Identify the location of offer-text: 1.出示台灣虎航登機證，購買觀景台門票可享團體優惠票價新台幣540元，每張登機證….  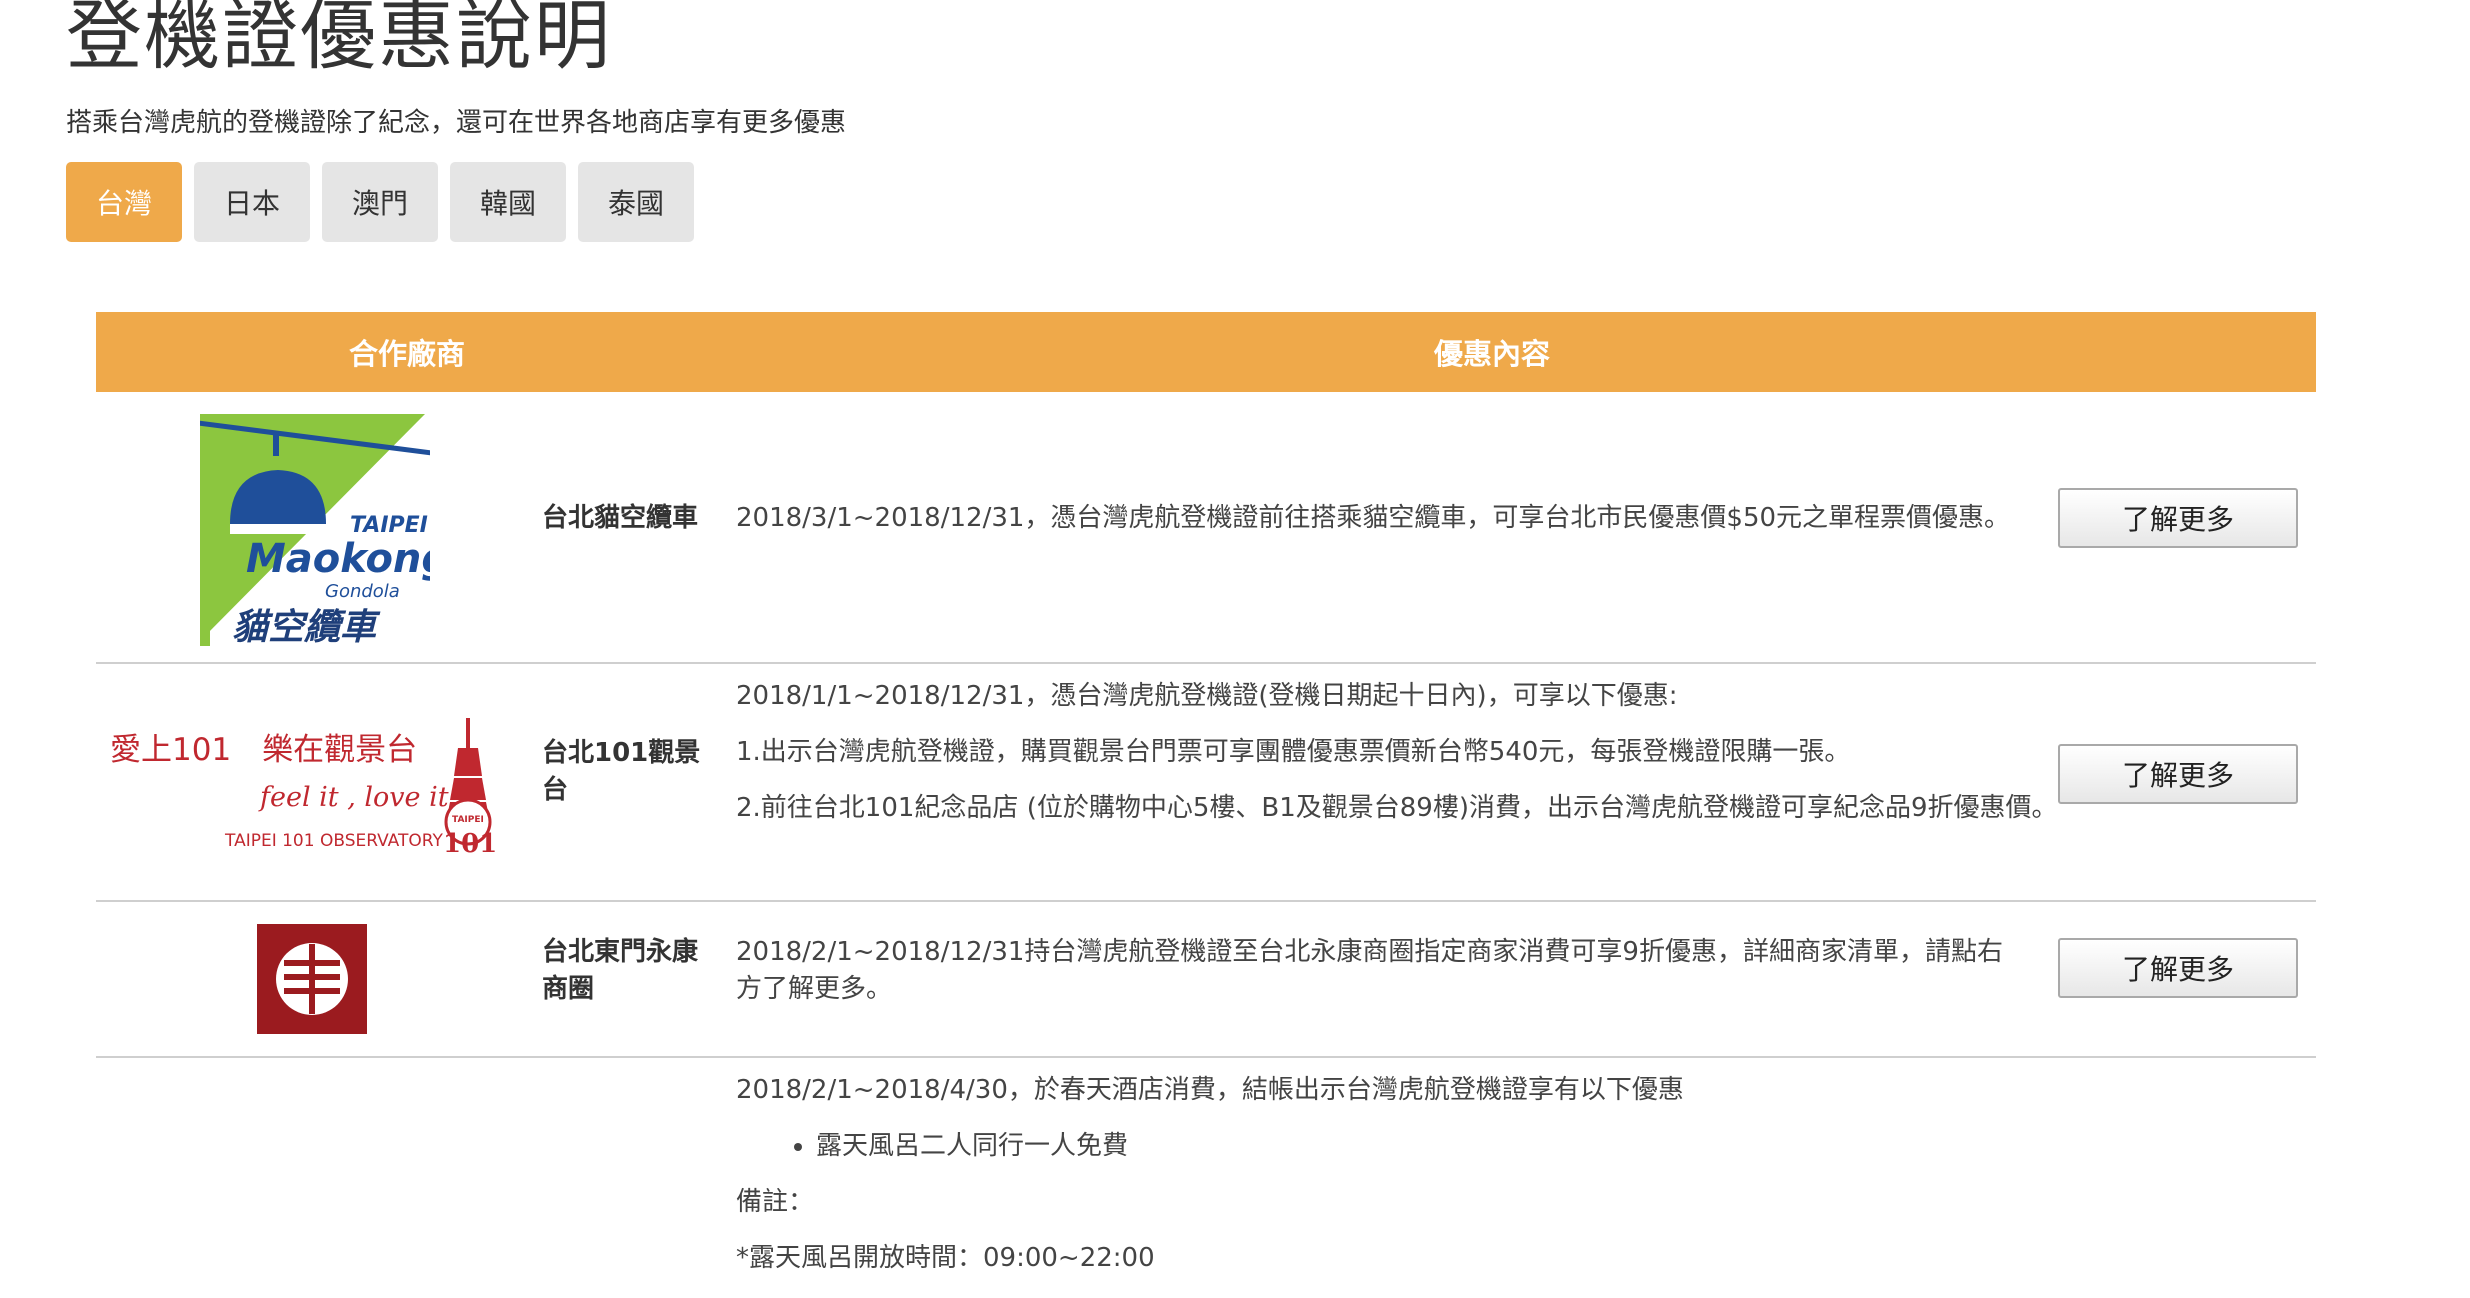
(1293, 752).